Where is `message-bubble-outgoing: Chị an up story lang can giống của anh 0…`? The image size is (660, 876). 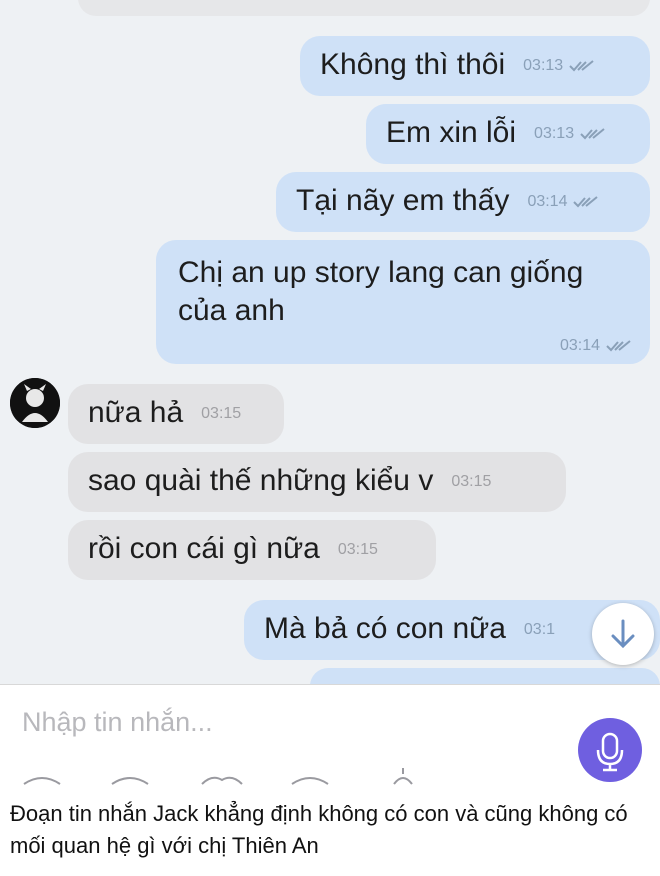 message-bubble-outgoing: Chị an up story lang can giống của anh 0… is located at coordinates (403, 302).